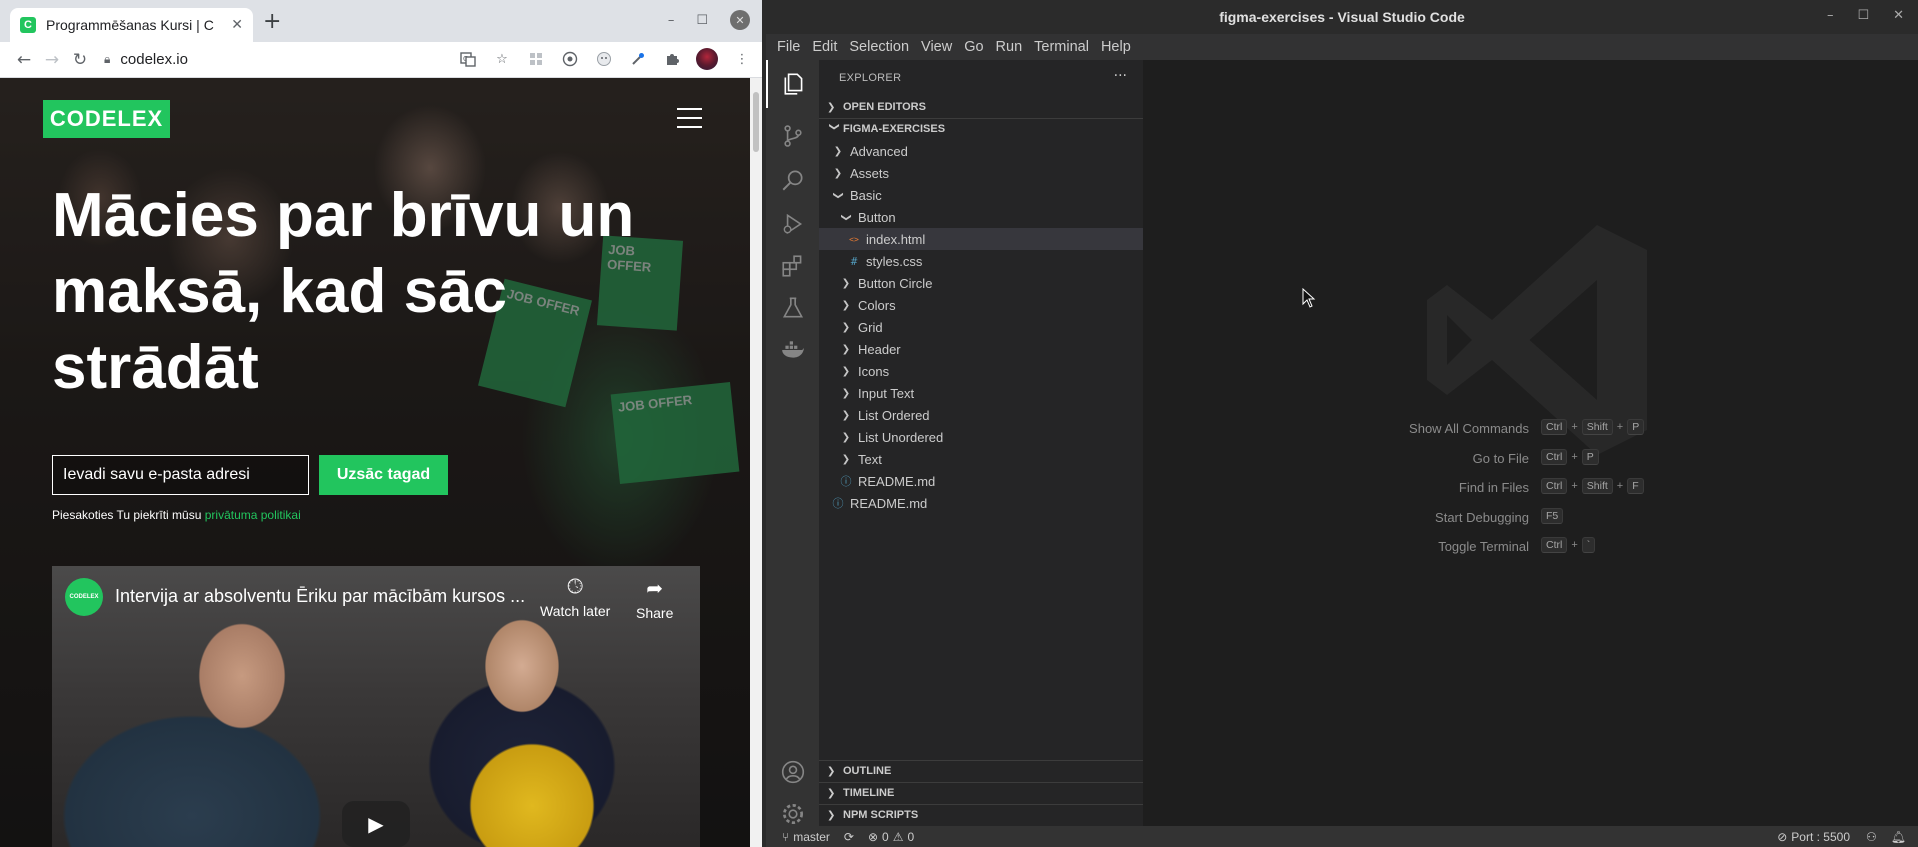 The width and height of the screenshot is (1918, 847). What do you see at coordinates (1871, 837) in the screenshot?
I see `feedback-icon: ⚇` at bounding box center [1871, 837].